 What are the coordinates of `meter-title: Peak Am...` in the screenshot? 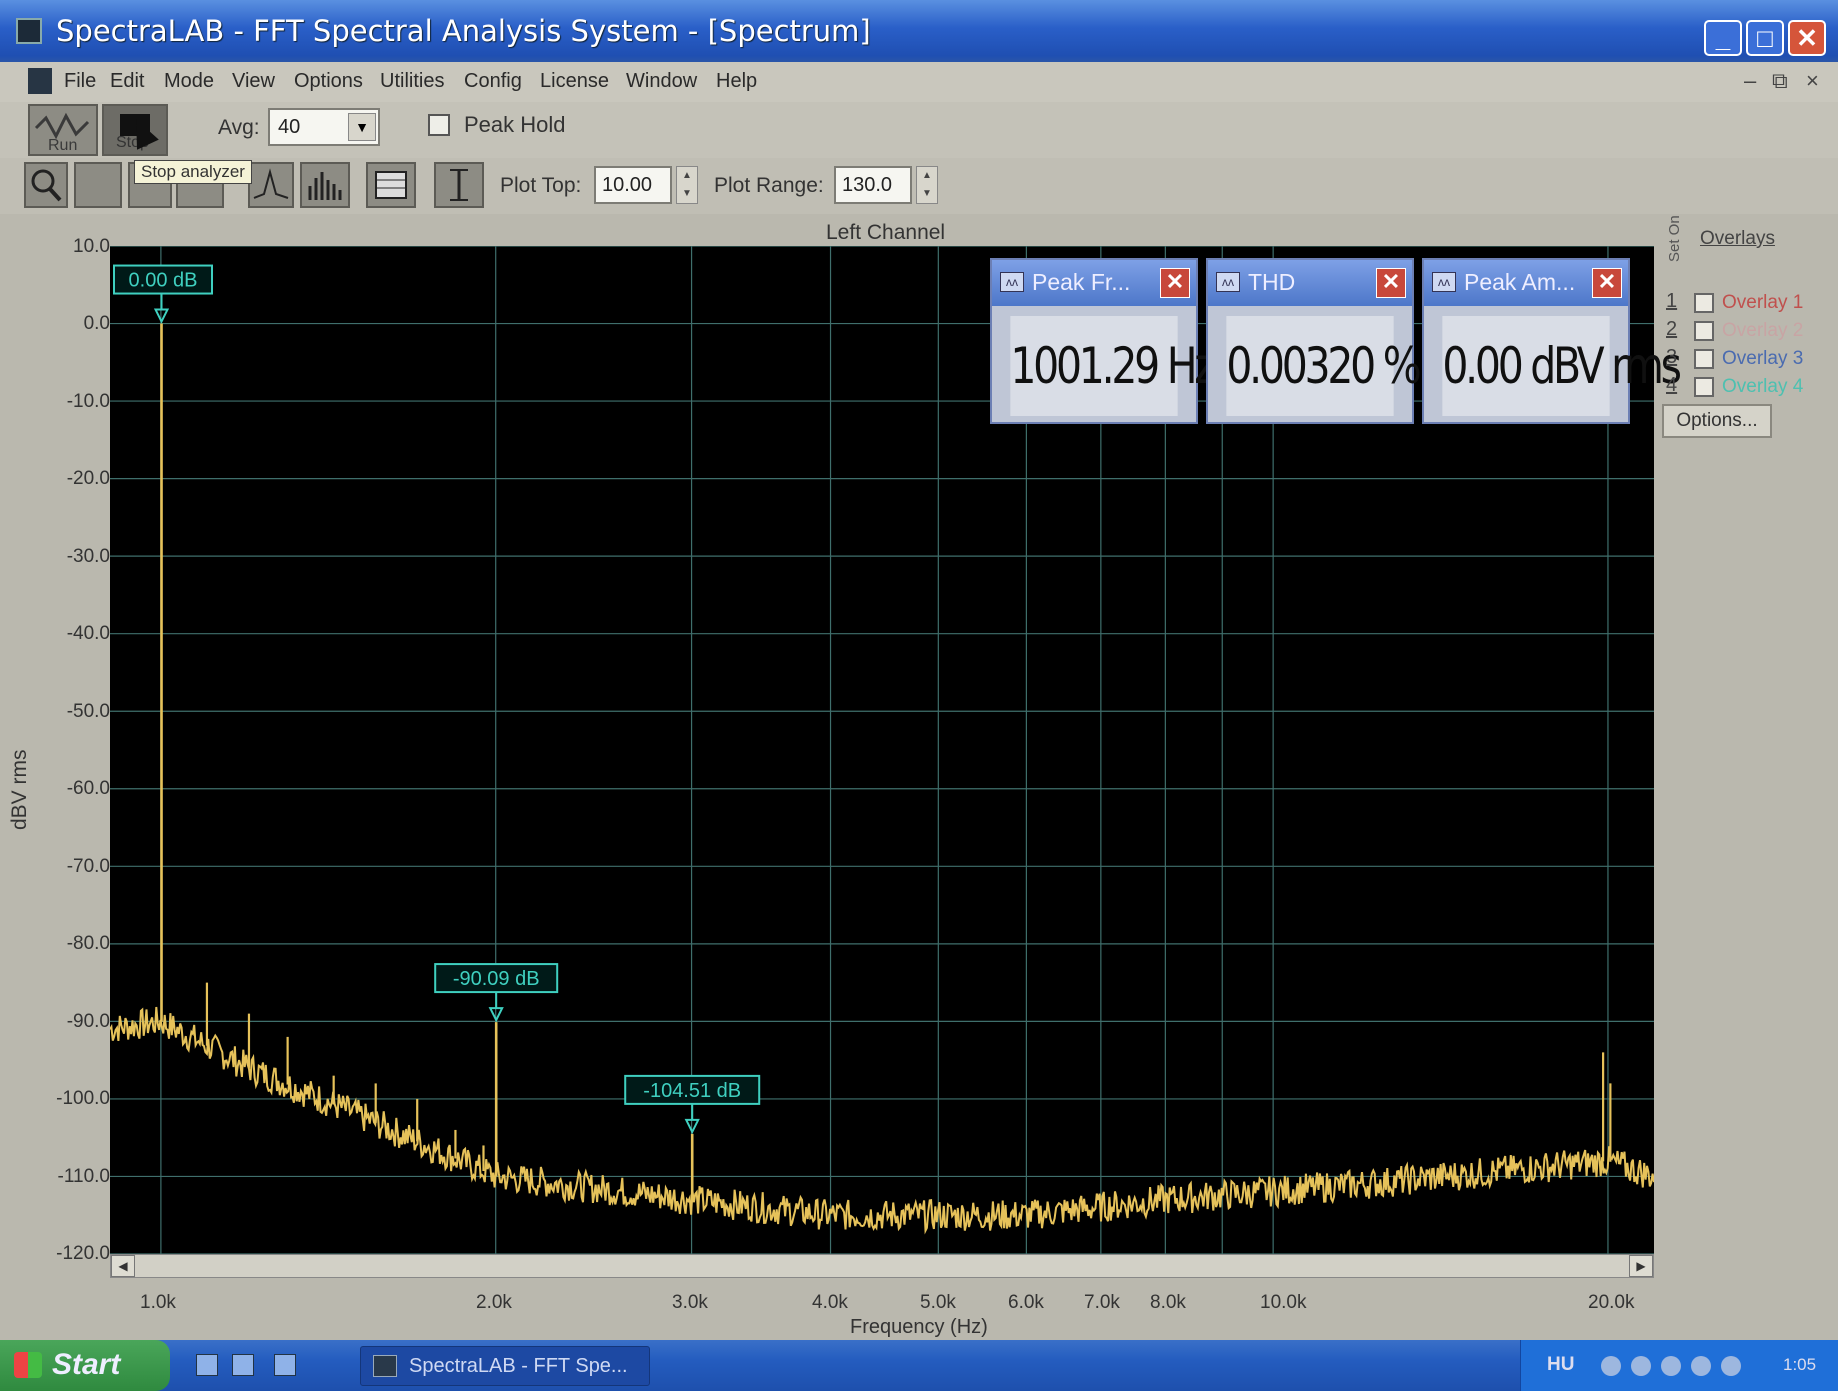 It's located at (1520, 282).